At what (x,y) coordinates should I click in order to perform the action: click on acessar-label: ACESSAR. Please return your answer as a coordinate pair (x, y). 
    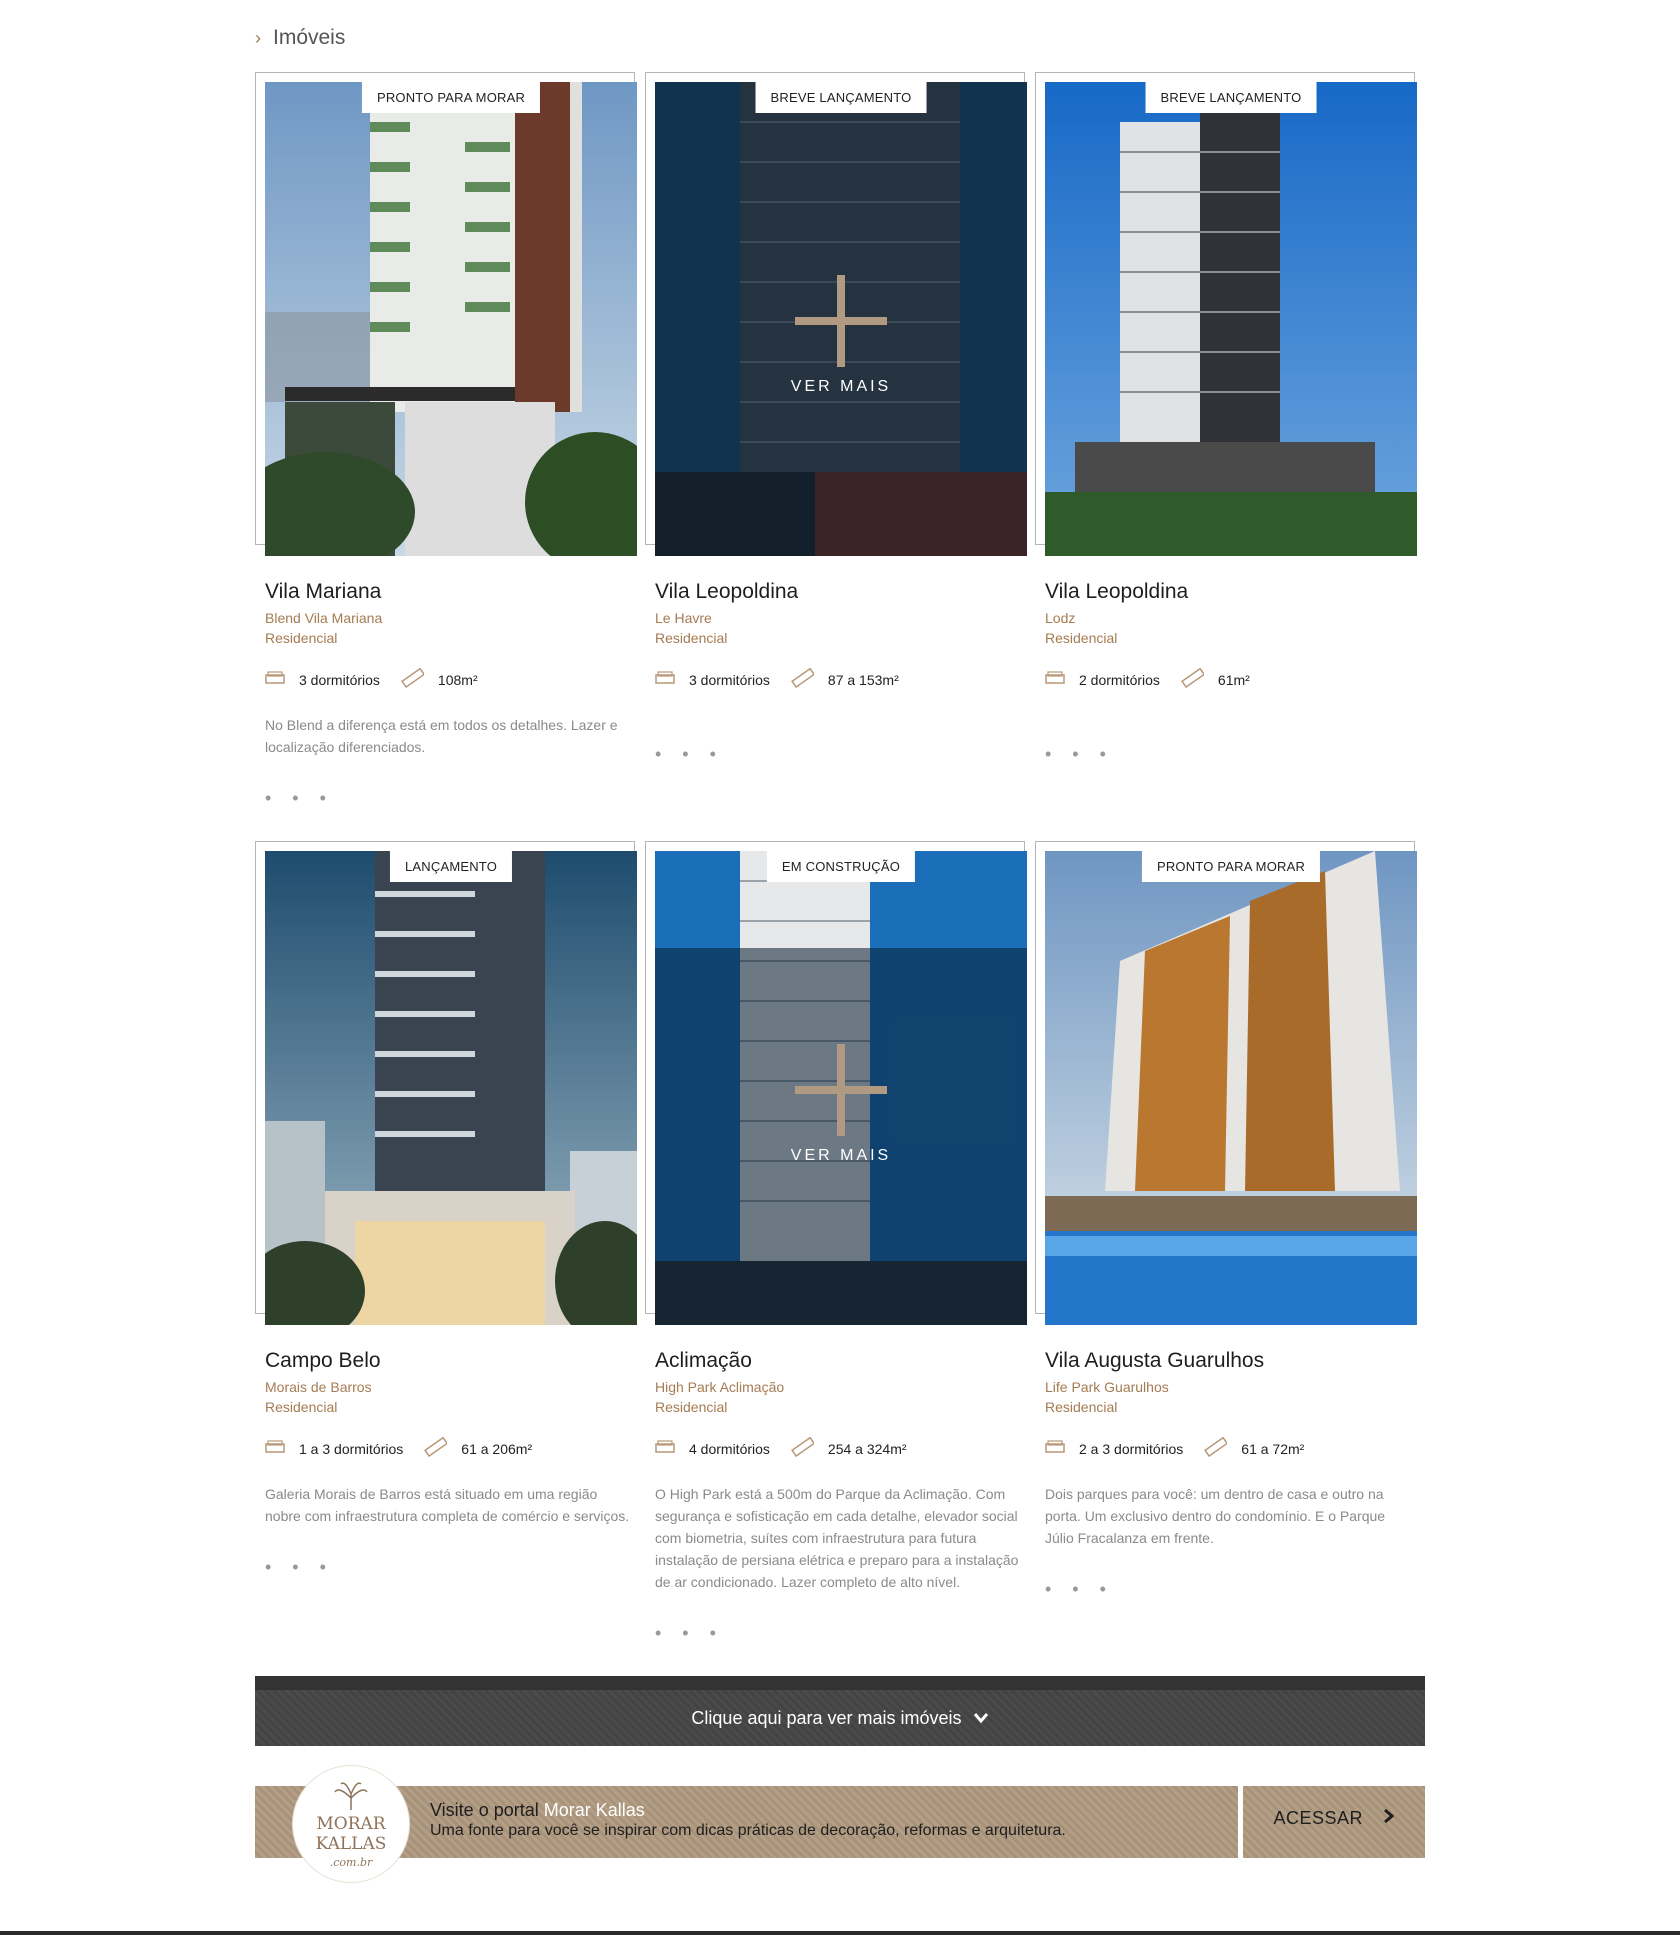
    Looking at the image, I should click on (1334, 1818).